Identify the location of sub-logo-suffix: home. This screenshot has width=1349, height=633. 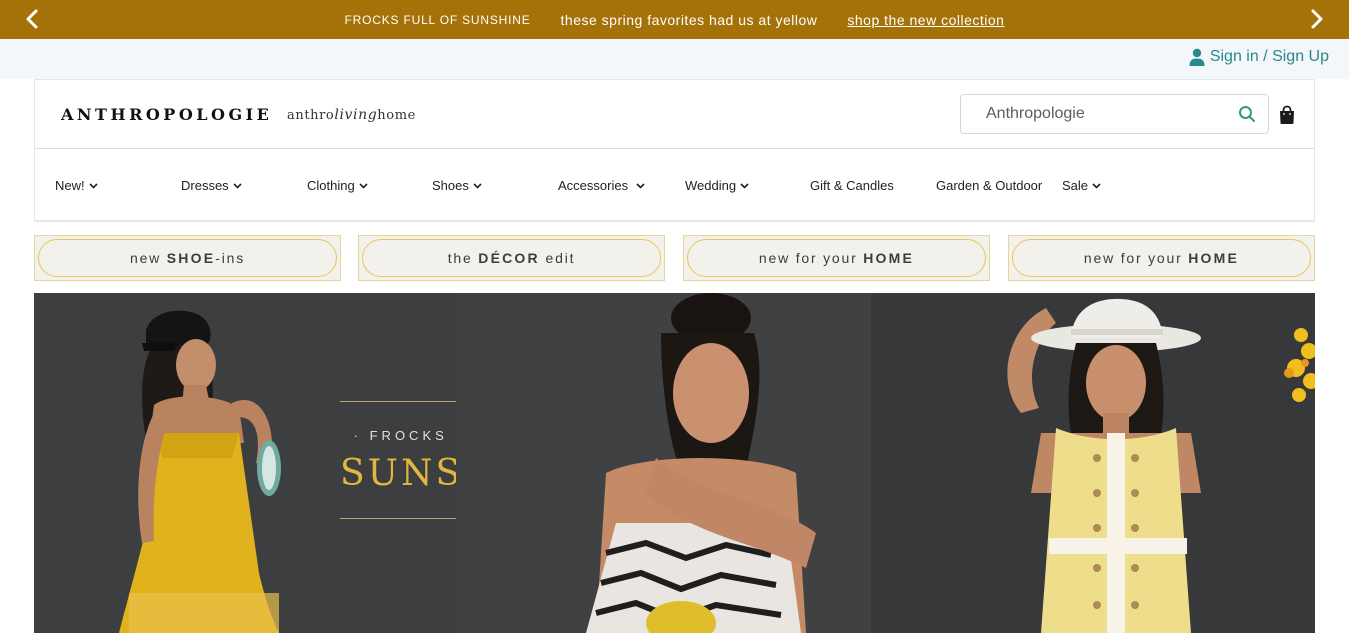
(396, 115).